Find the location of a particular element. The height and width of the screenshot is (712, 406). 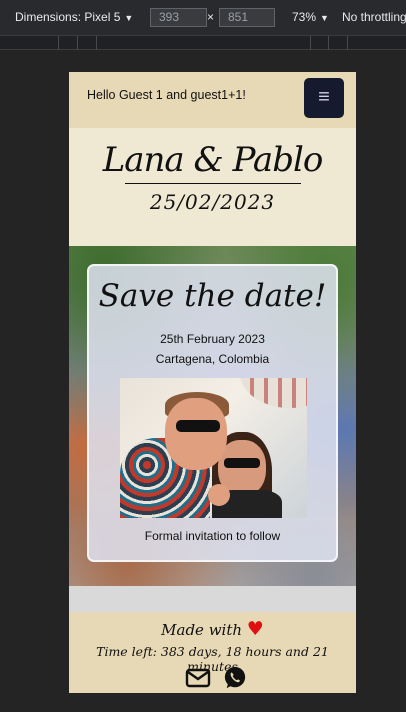

heart-icon: ♥ is located at coordinates (255, 629).